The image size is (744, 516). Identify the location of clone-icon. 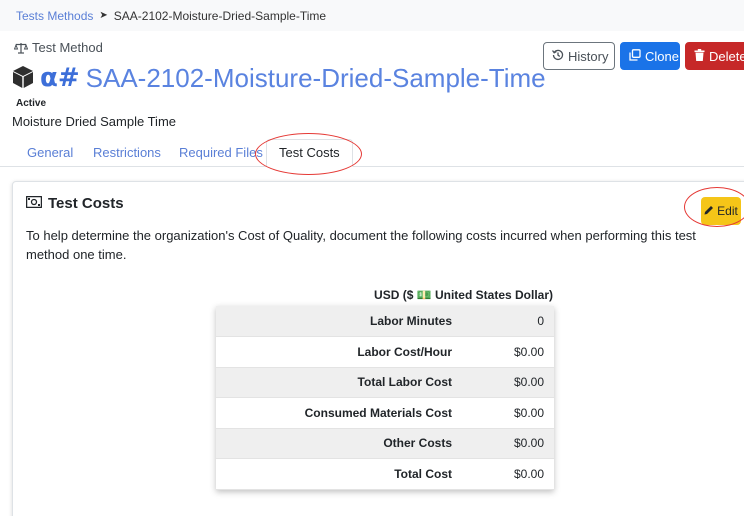
(635, 56).